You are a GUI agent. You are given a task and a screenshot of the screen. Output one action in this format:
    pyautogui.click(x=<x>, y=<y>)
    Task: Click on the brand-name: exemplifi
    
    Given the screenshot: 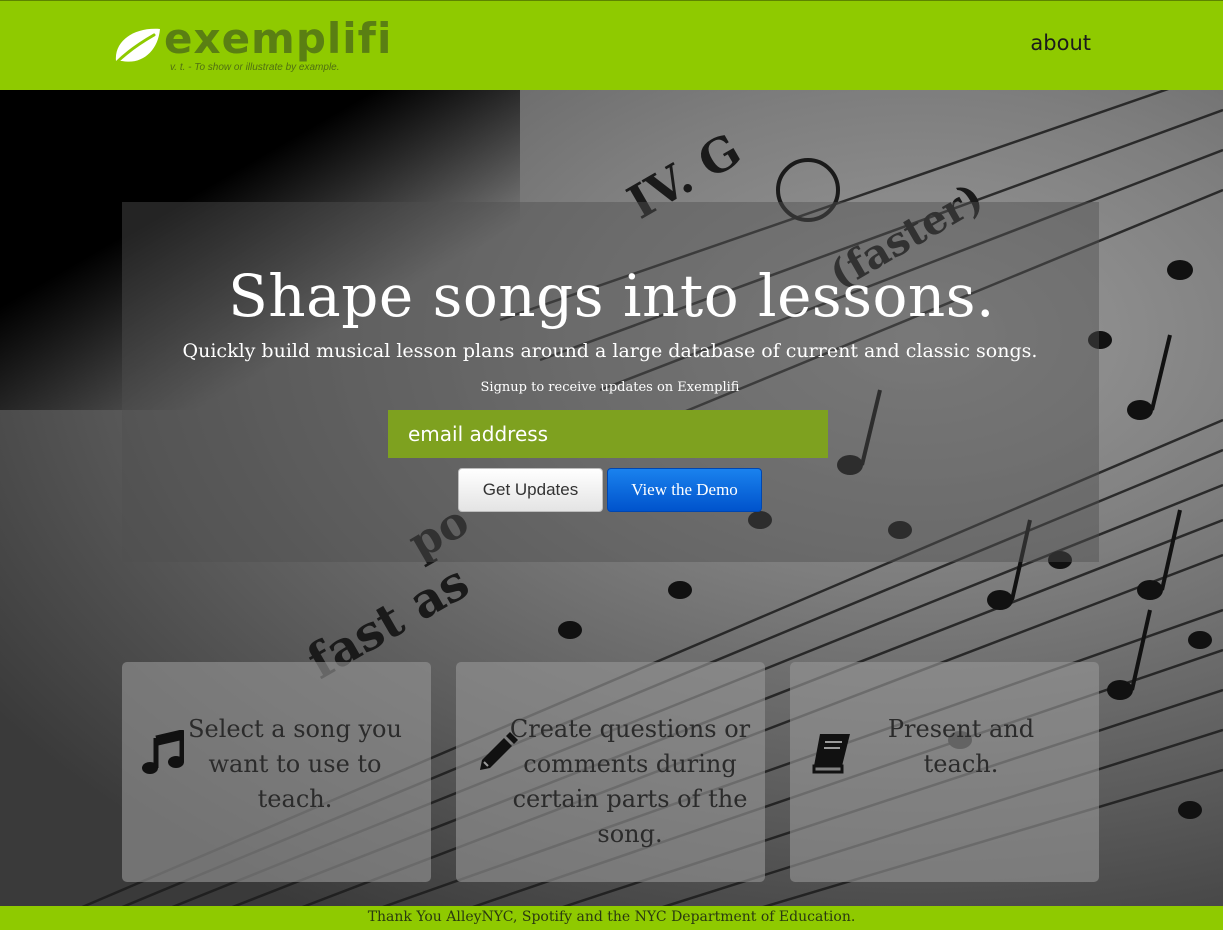 What is the action you would take?
    pyautogui.click(x=278, y=38)
    